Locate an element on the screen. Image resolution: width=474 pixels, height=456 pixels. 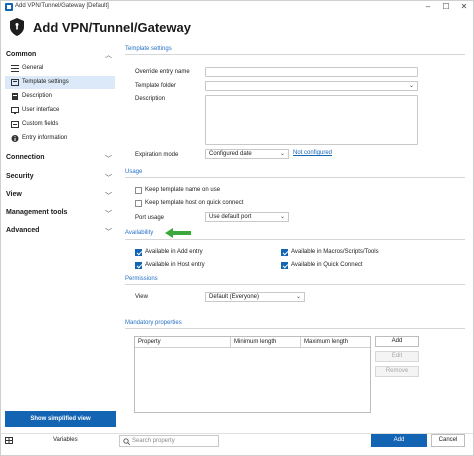
sidebar-item-general: General is located at coordinates (60, 68).